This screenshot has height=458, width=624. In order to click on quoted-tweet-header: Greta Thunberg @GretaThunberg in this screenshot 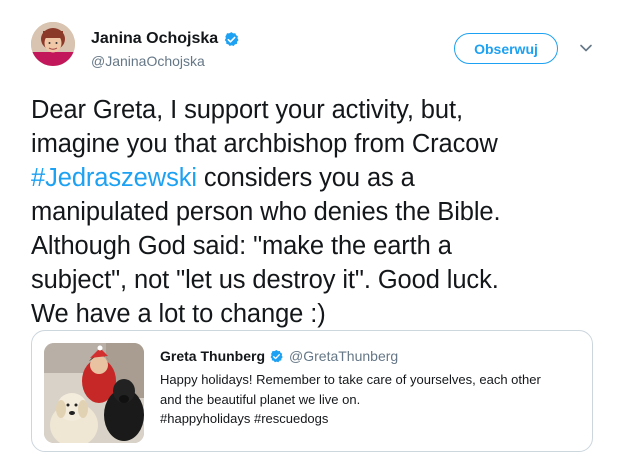, I will do `click(279, 356)`.